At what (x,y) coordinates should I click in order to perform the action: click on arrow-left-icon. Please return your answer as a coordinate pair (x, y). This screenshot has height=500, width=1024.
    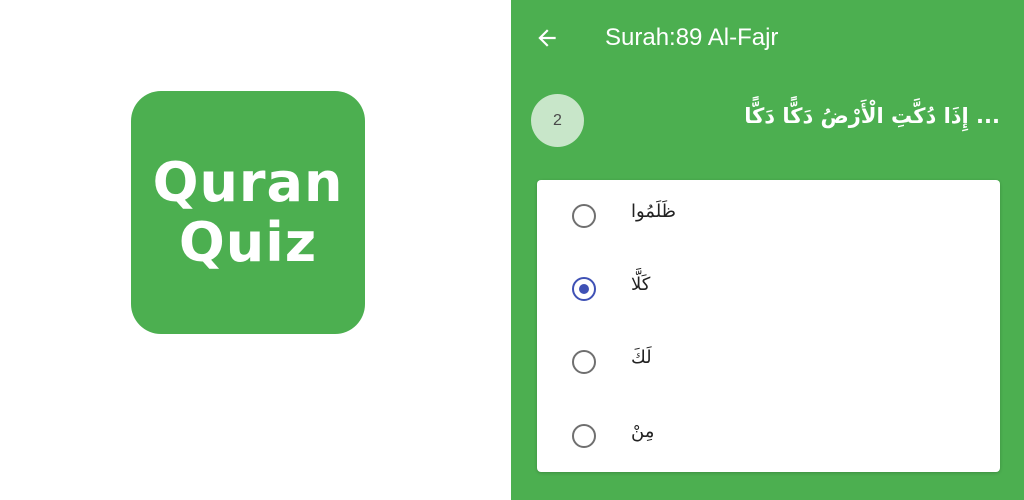
    Looking at the image, I should click on (547, 38).